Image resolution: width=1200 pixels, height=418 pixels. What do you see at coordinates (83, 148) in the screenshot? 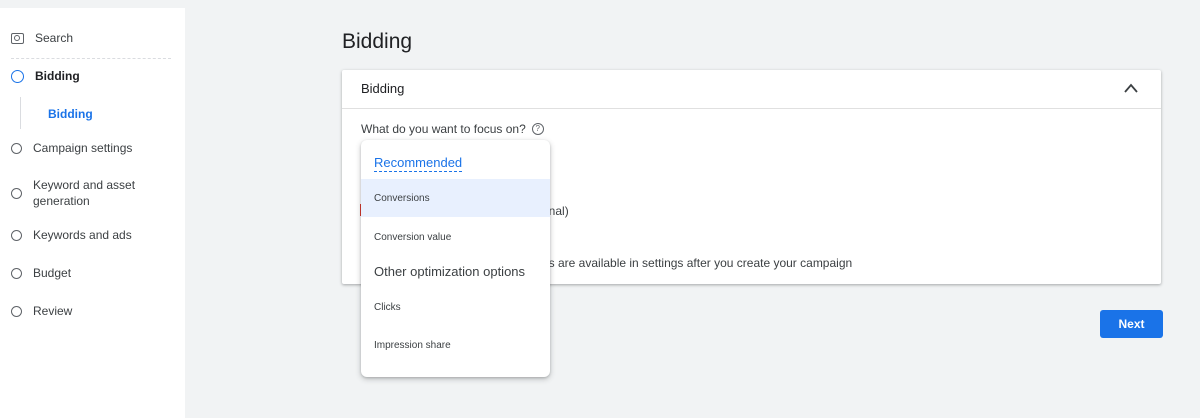
I see `sidebar-item-label: Campaign settings` at bounding box center [83, 148].